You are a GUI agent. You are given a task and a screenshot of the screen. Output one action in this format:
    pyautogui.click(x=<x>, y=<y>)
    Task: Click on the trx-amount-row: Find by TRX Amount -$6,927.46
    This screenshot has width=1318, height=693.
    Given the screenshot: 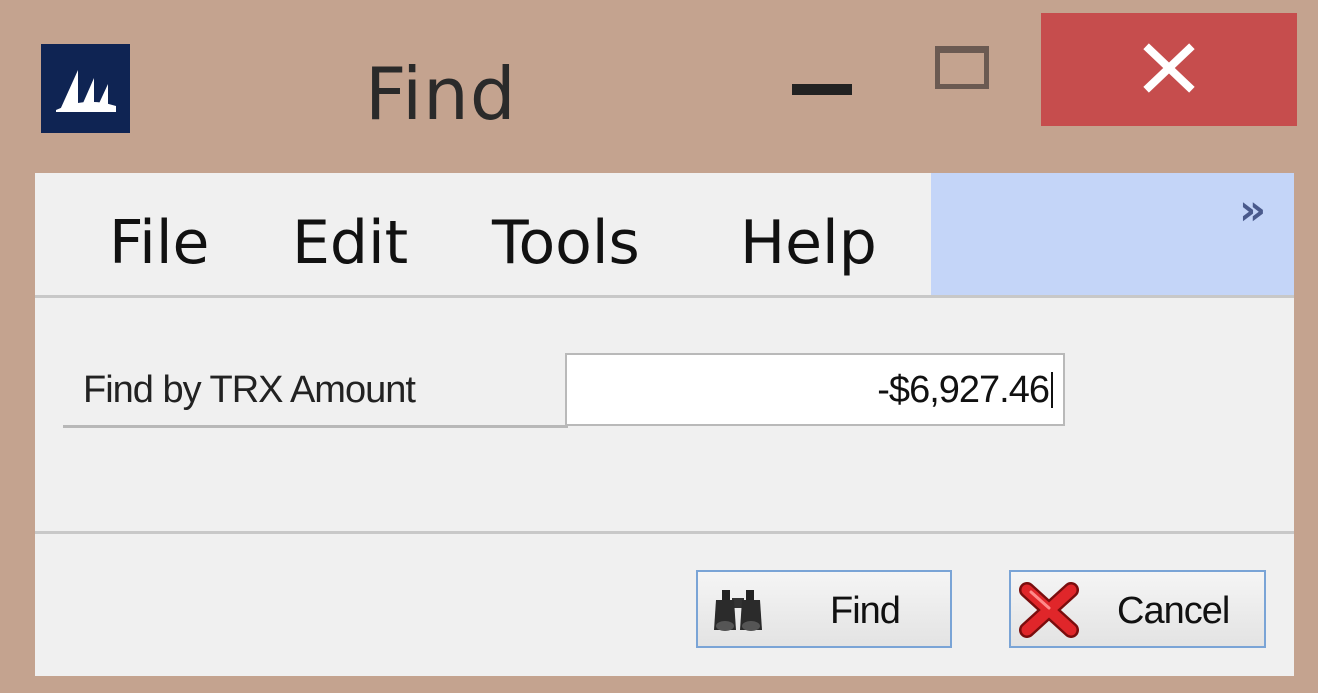 What is the action you would take?
    pyautogui.click(x=568, y=391)
    